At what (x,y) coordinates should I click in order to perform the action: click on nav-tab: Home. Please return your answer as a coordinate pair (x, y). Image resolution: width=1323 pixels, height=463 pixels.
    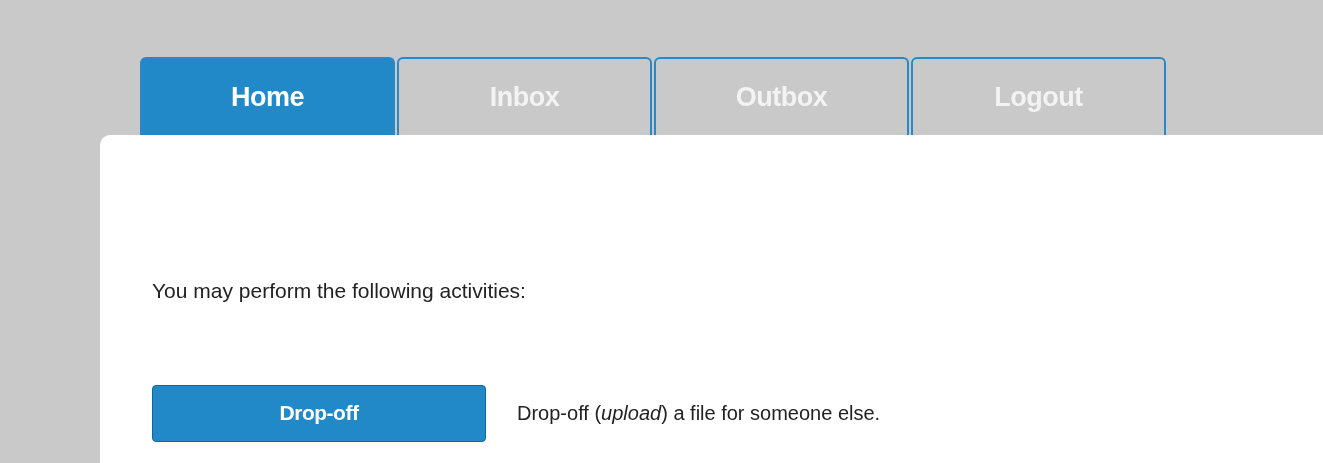
    Looking at the image, I should click on (267, 96).